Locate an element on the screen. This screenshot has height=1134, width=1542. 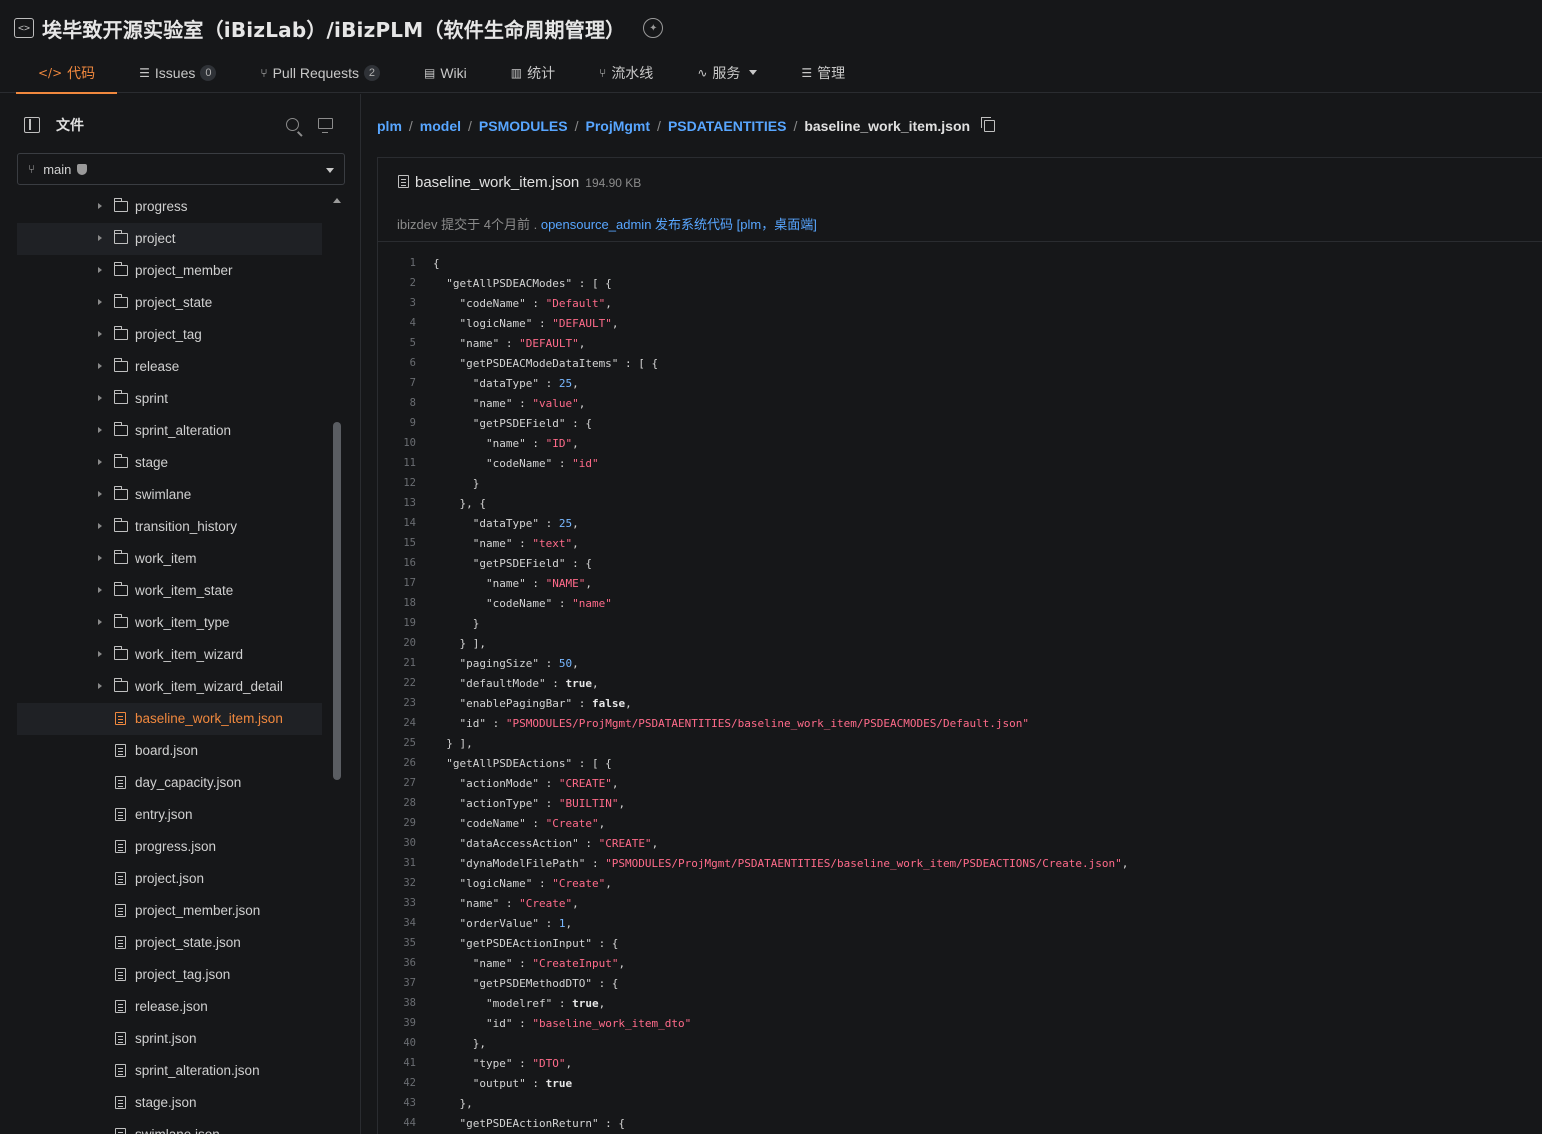
tree-file-item: progress.json is located at coordinates (169, 847).